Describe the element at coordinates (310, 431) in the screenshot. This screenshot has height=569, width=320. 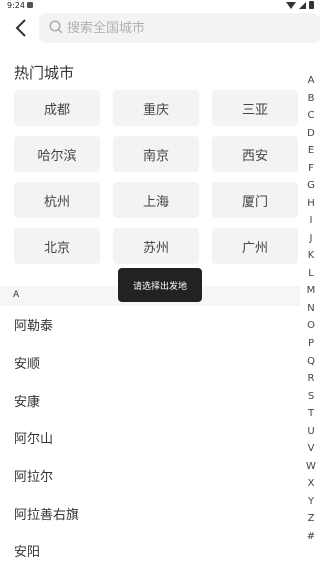
I see `index-letter: U` at that location.